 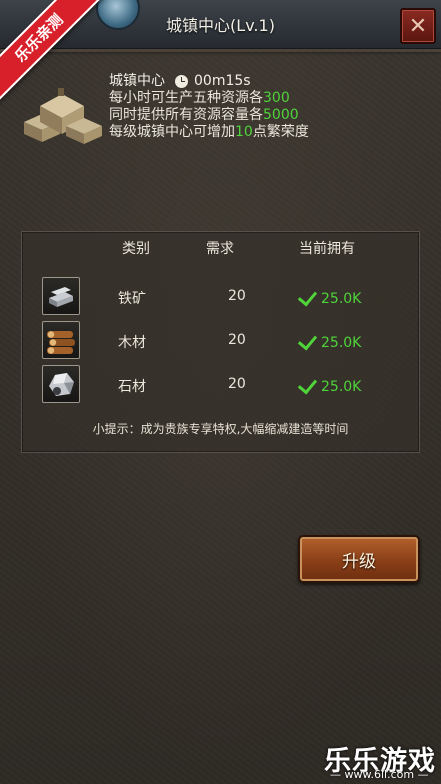 What do you see at coordinates (61, 340) in the screenshot?
I see `wood-icon` at bounding box center [61, 340].